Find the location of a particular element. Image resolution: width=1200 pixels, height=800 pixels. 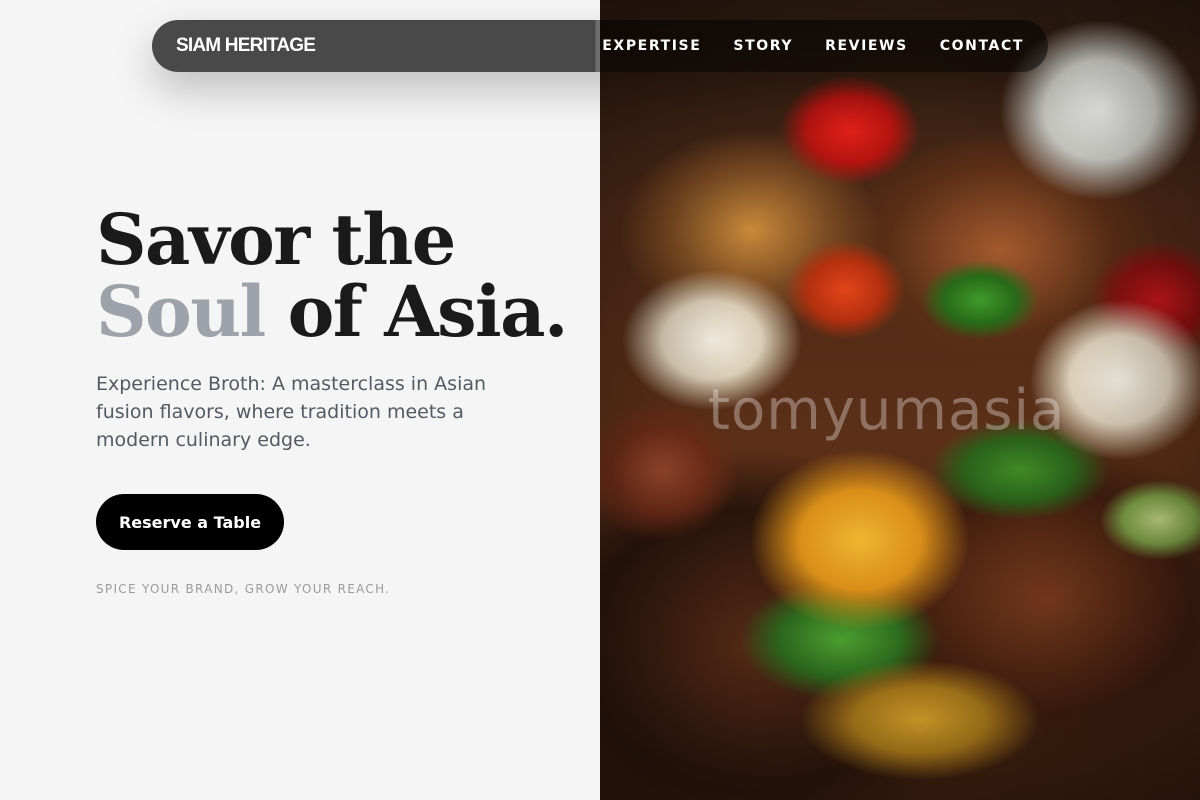

nav-link-contact: CONTACT is located at coordinates (982, 46).